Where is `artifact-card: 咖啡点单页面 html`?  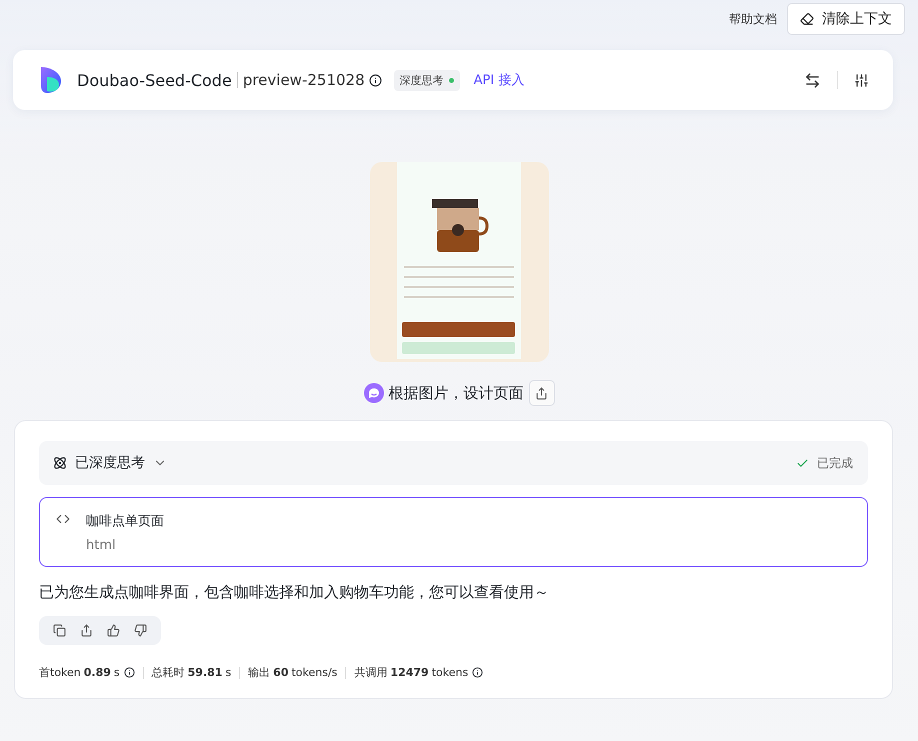
artifact-card: 咖啡点单页面 html is located at coordinates (453, 532).